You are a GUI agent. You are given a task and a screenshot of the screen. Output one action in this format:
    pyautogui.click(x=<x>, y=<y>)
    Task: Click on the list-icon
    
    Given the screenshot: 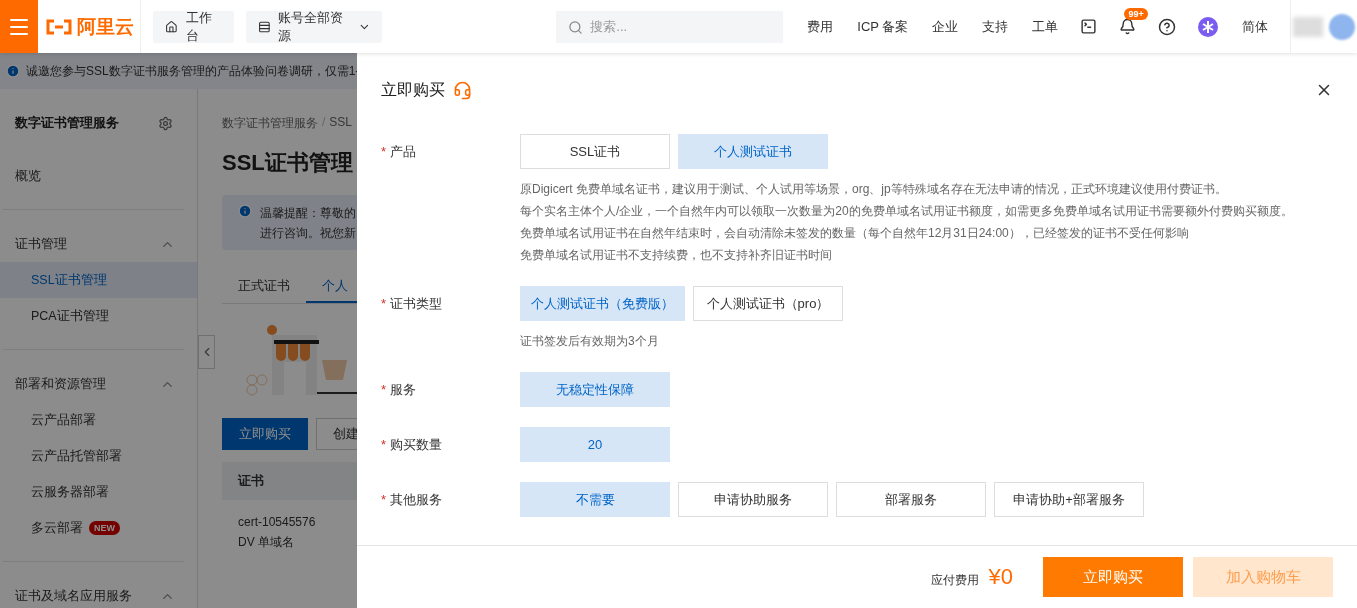 What is the action you would take?
    pyautogui.click(x=264, y=26)
    